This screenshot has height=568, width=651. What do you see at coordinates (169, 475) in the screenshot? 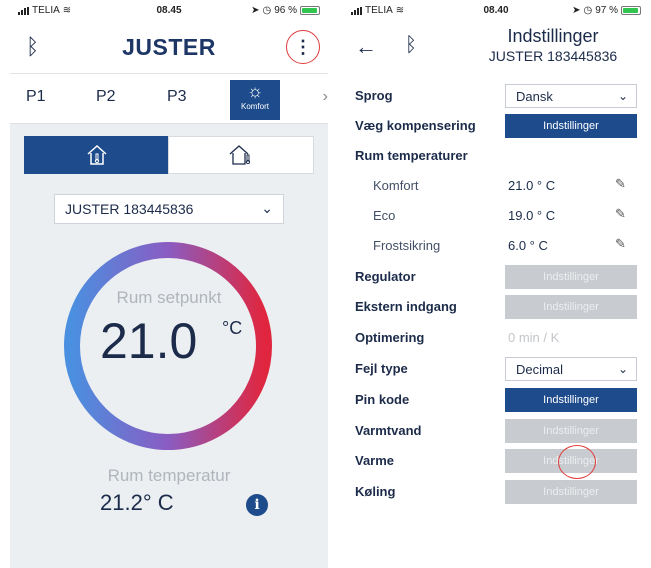
I see `room-temperature-label: Rum temperatur` at bounding box center [169, 475].